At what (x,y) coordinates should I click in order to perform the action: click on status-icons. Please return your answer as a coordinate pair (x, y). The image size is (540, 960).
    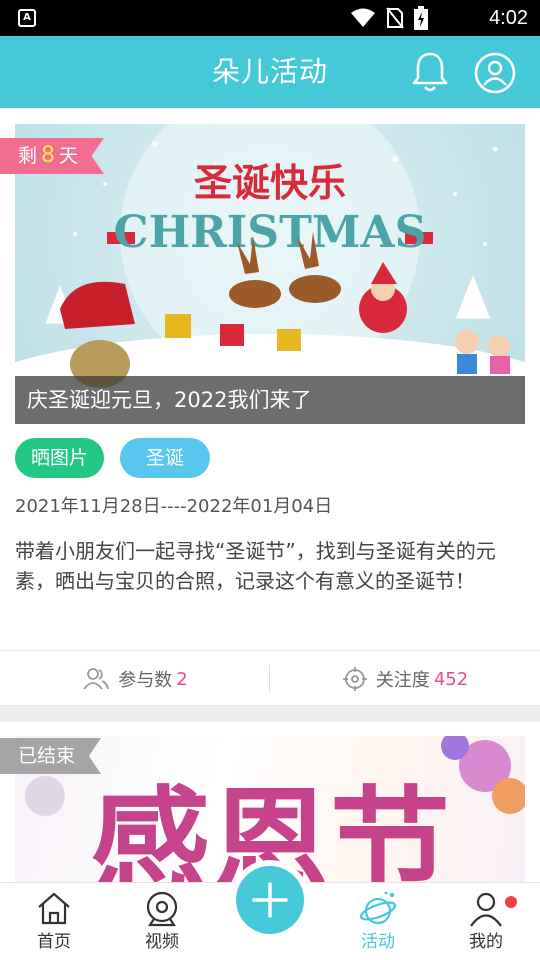
    Looking at the image, I should click on (389, 18).